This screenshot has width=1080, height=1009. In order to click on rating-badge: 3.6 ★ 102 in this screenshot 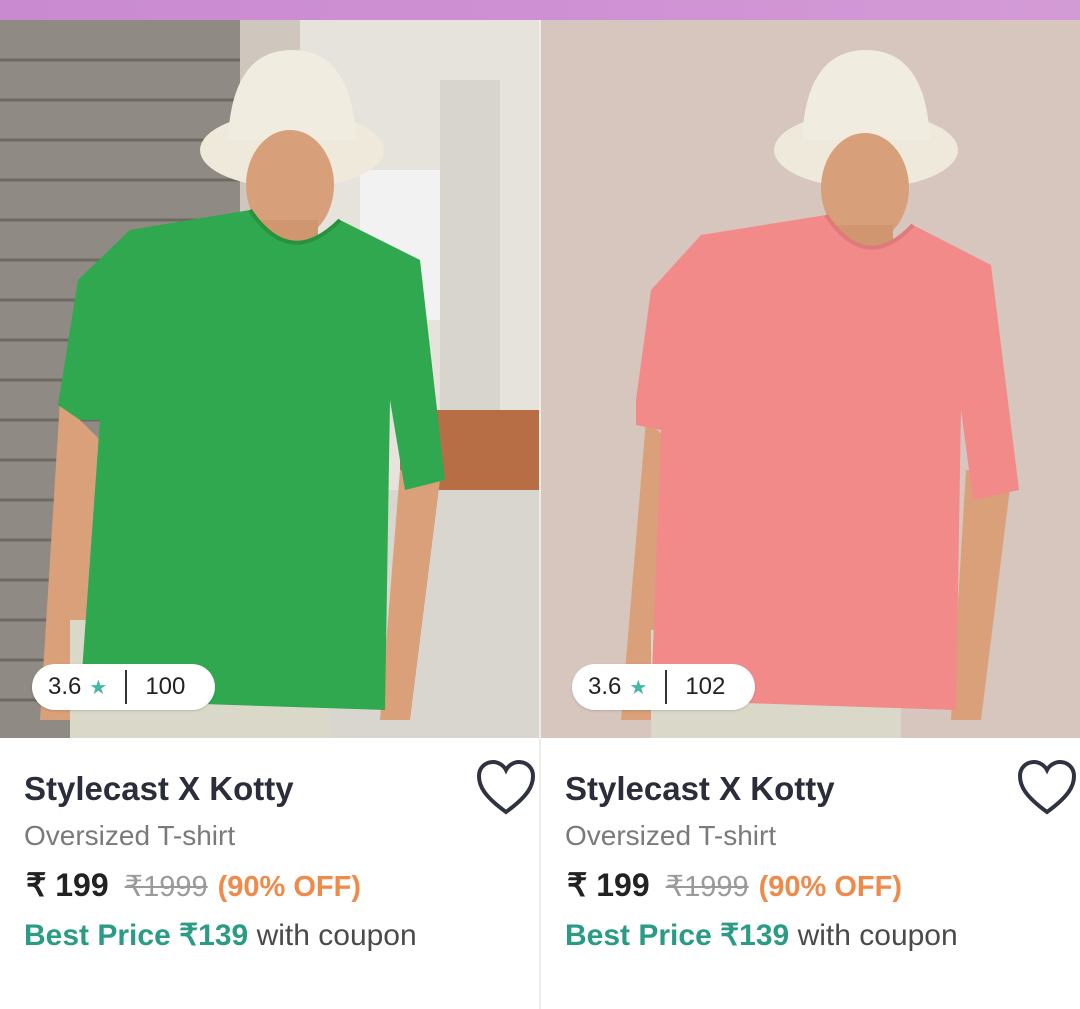, I will do `click(663, 687)`.